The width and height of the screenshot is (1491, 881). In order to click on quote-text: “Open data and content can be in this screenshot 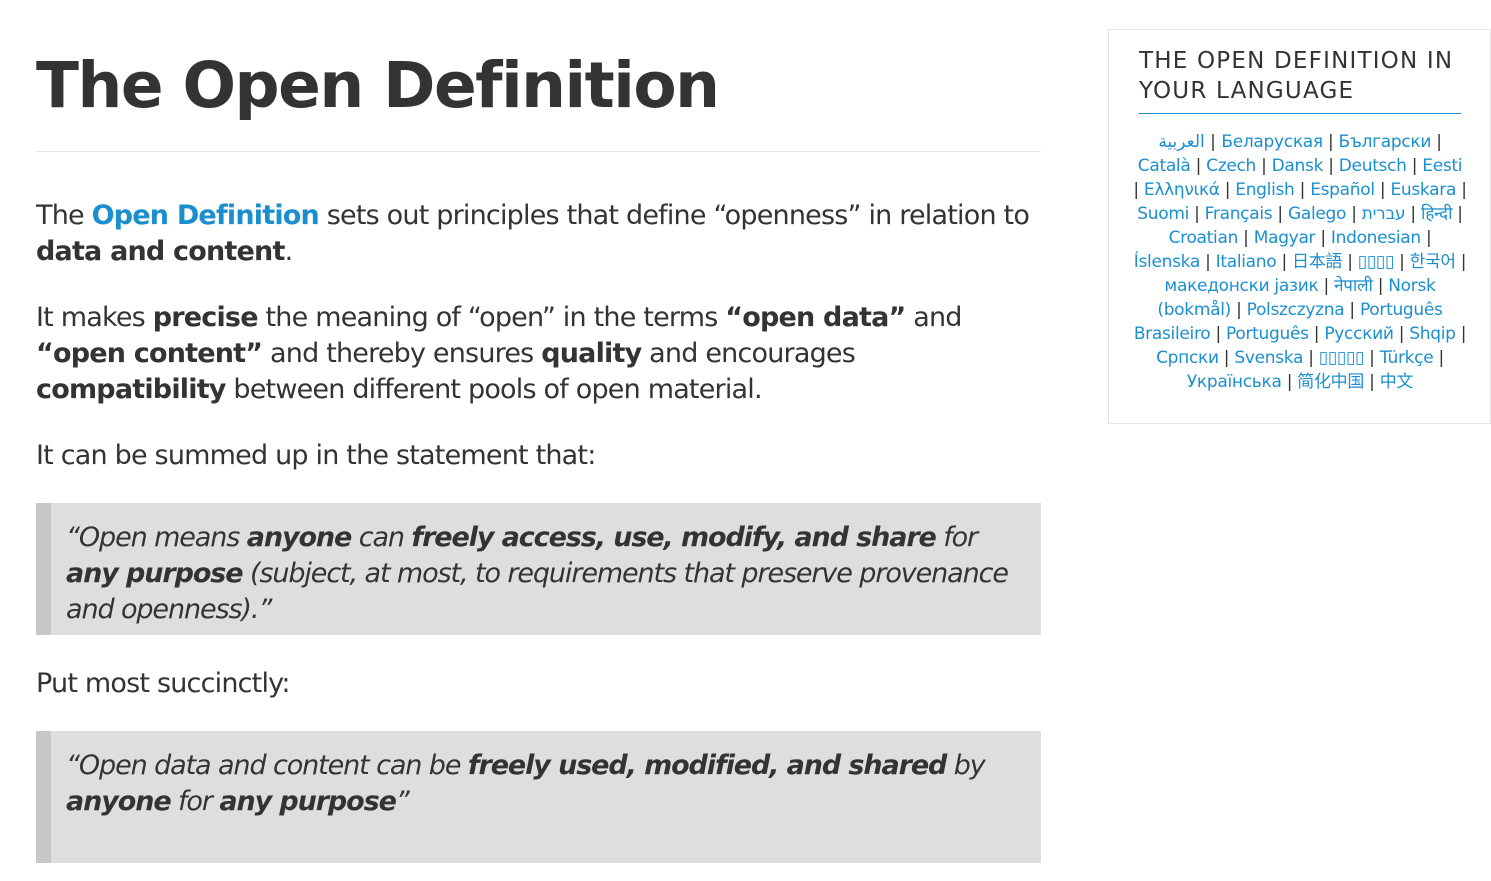, I will do `click(267, 765)`.